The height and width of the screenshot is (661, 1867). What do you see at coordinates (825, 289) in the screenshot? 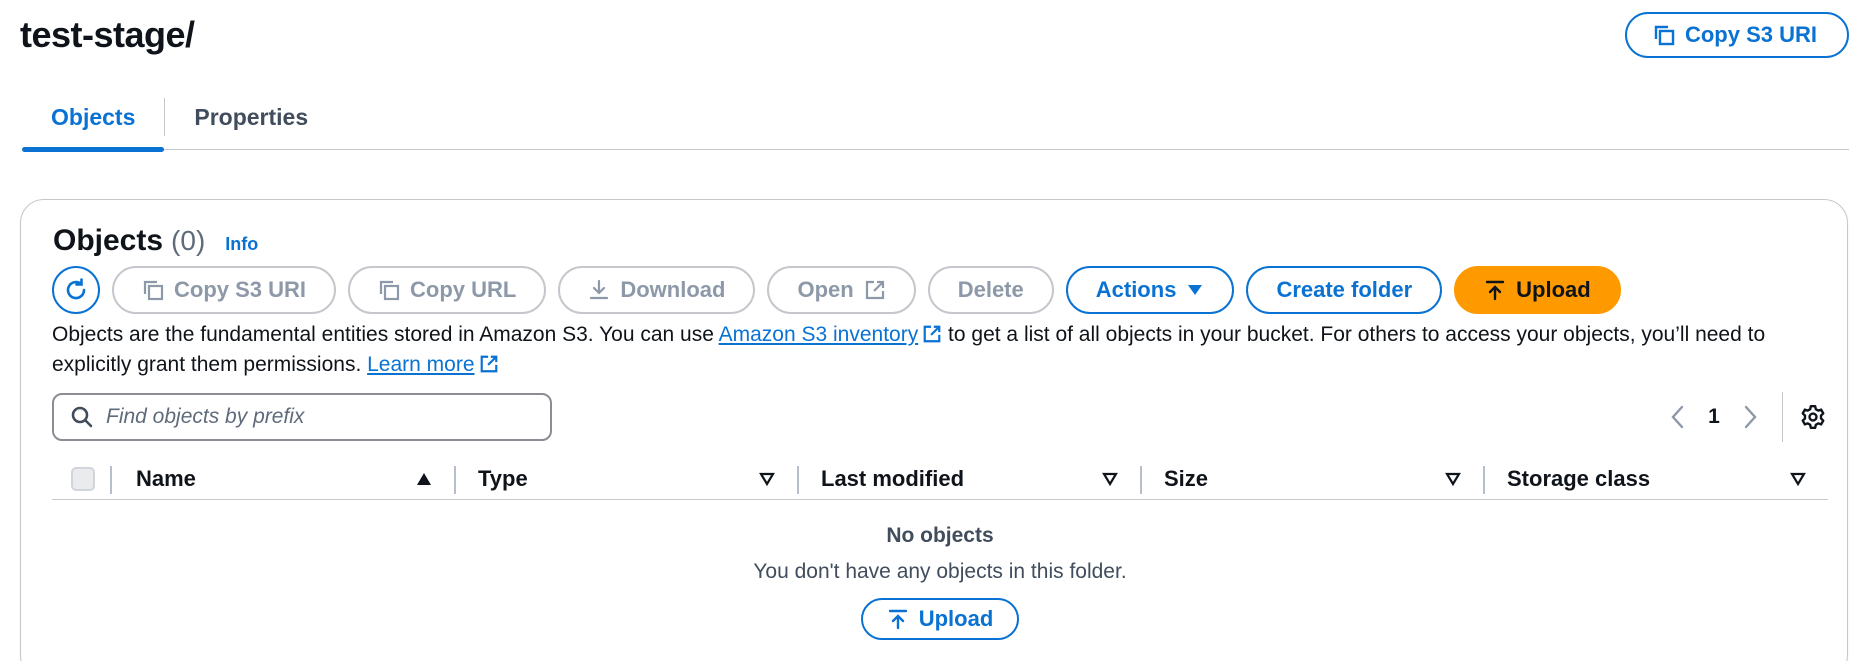
I see `open-label: Open` at bounding box center [825, 289].